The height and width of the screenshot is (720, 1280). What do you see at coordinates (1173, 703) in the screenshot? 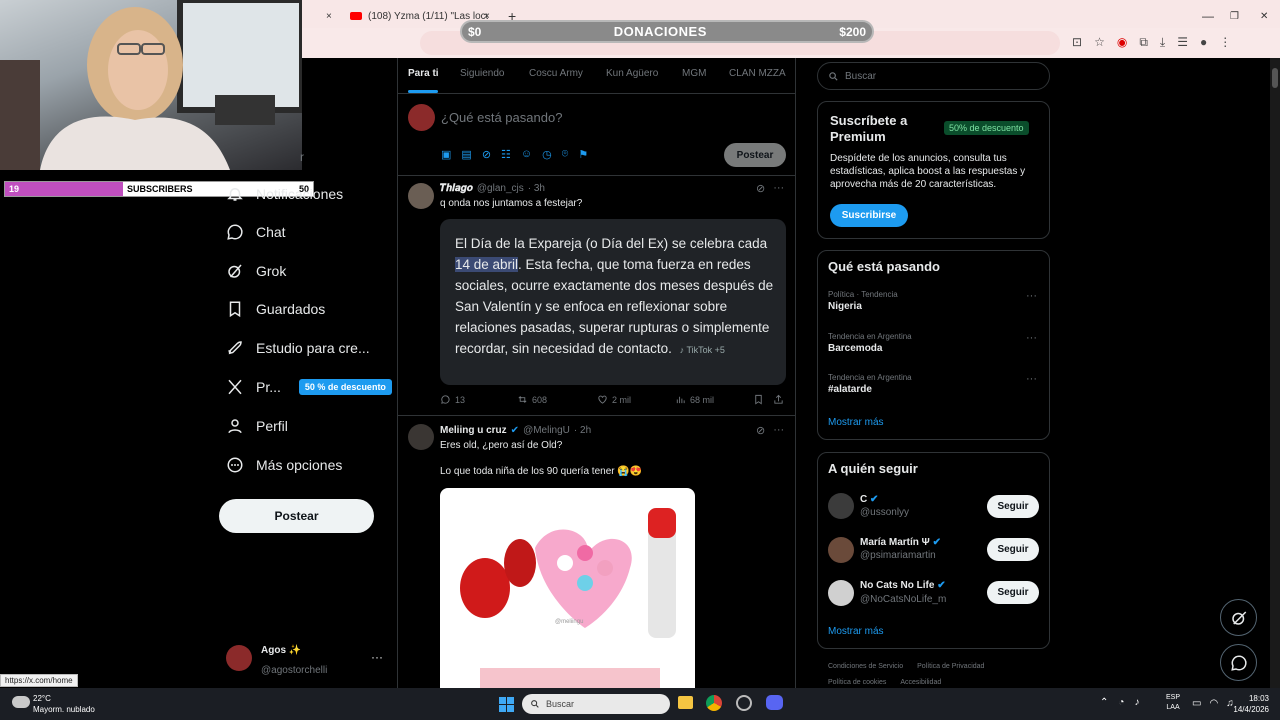
I see `language-indicator: ESP LAA` at bounding box center [1173, 703].